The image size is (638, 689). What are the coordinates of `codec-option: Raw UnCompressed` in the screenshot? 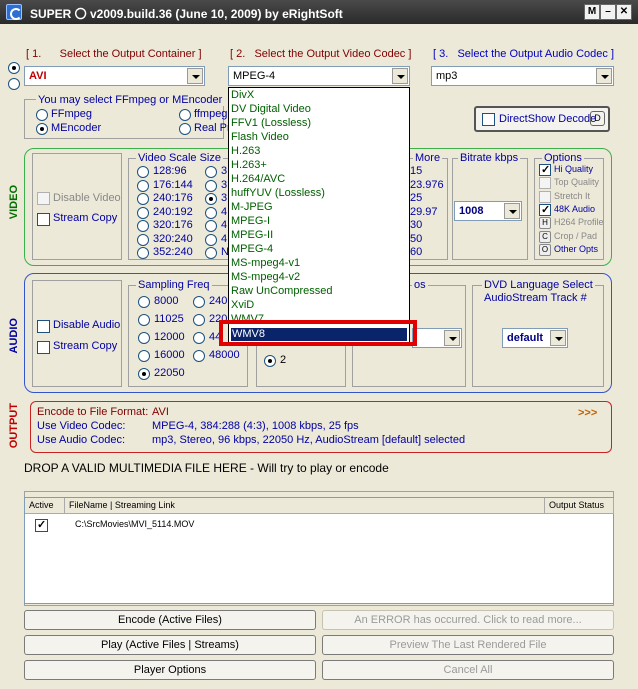 It's located at (281, 291).